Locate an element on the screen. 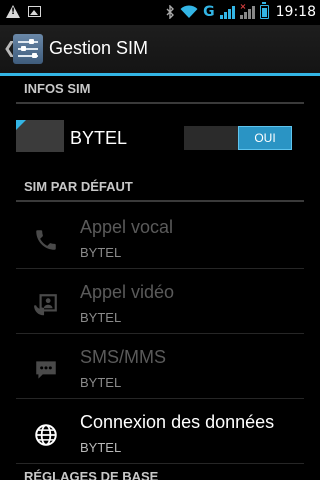 This screenshot has height=480, width=320. list-item-title: Appel vidéo is located at coordinates (127, 292).